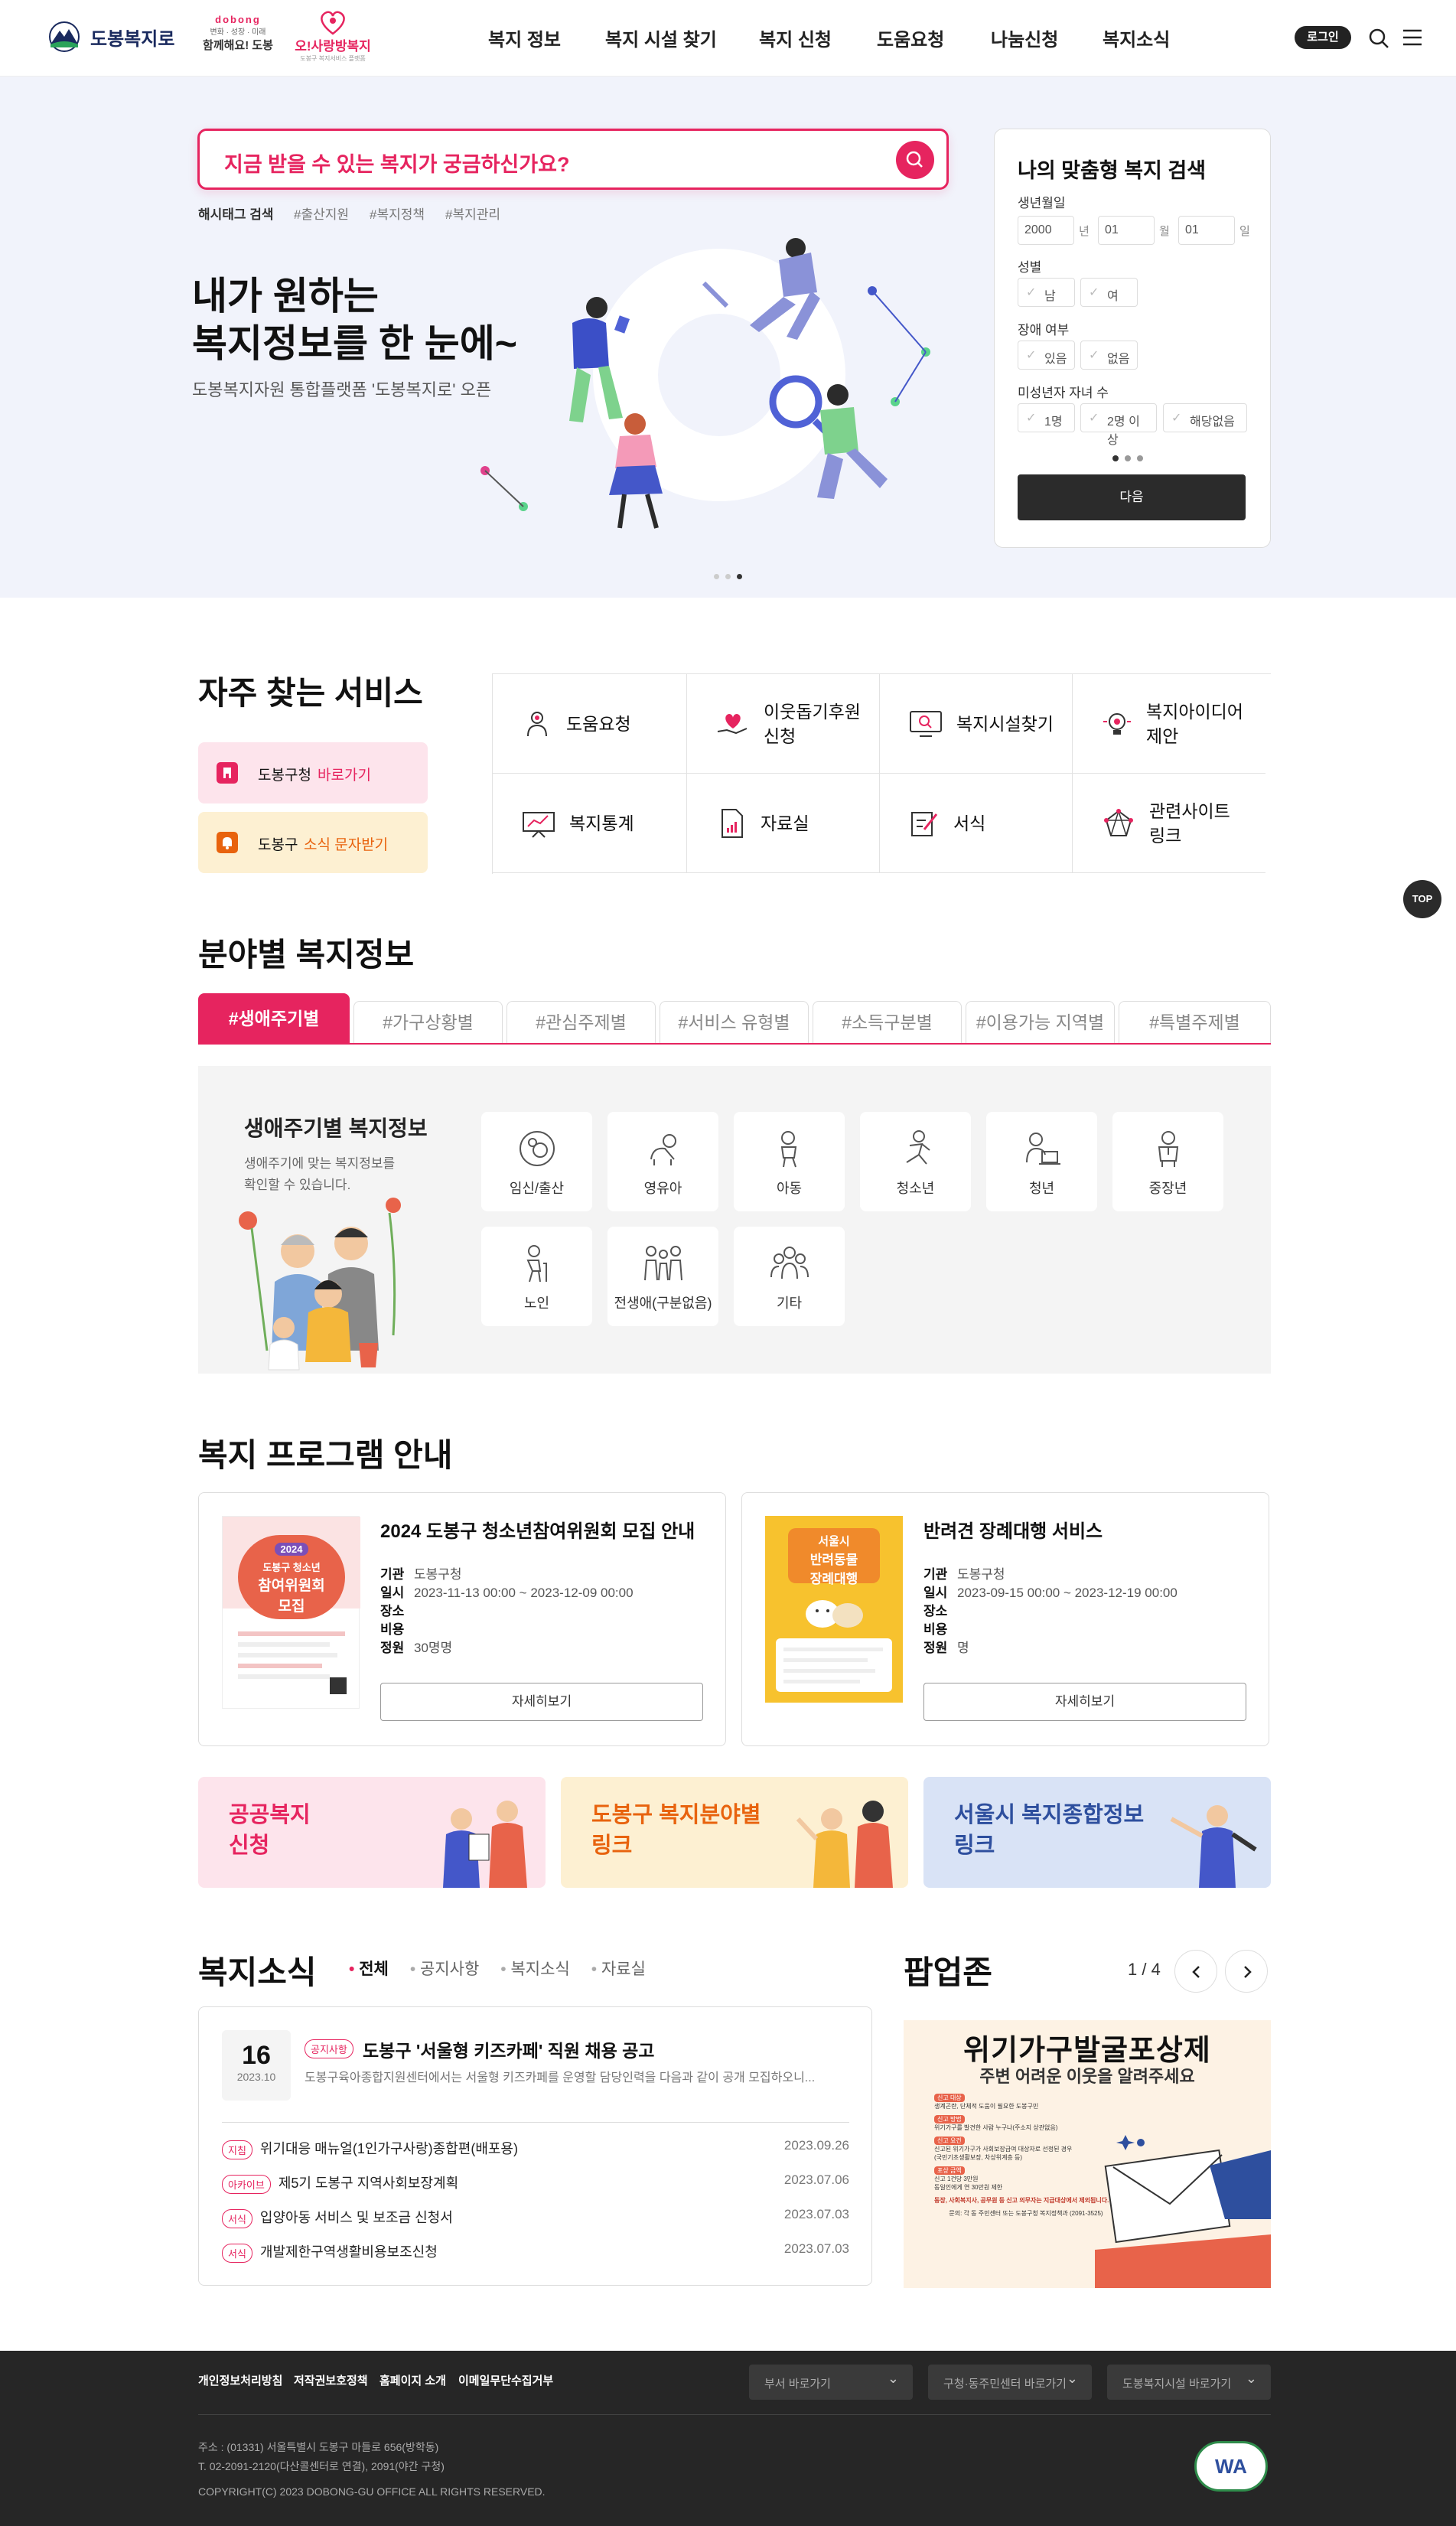  Describe the element at coordinates (1030, 267) in the screenshot. I see `gender-label: 성별` at that location.